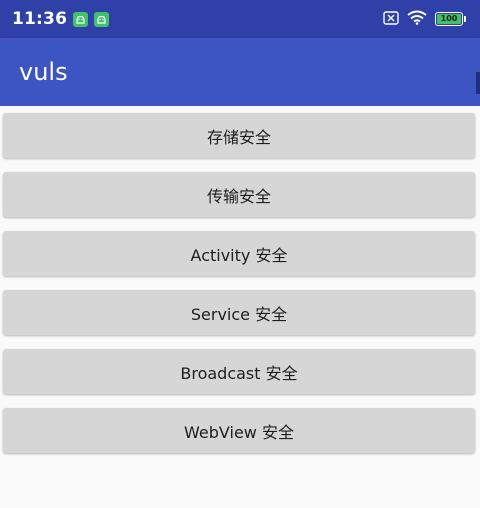 This screenshot has width=480, height=508. I want to click on app-title: vuls, so click(43, 72).